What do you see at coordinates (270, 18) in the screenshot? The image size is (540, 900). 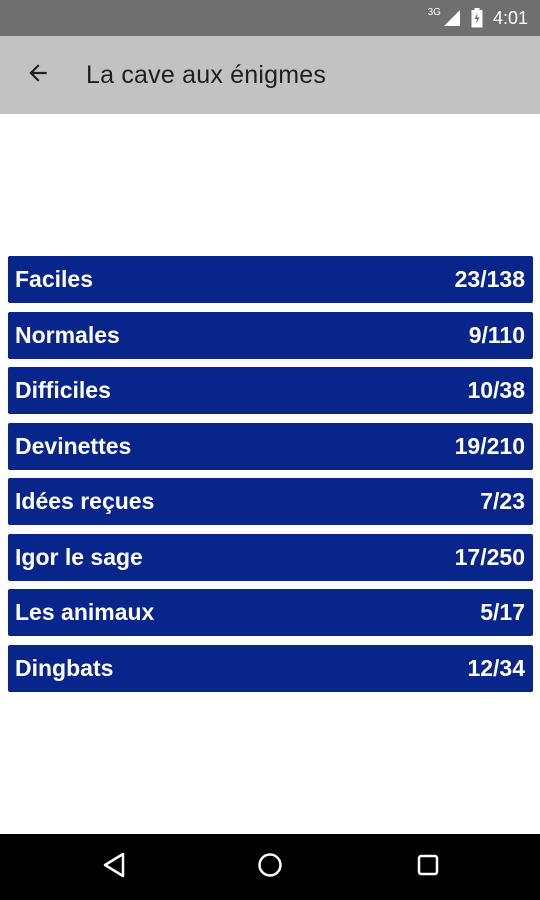 I see `status-bar: 3G 4:01` at bounding box center [270, 18].